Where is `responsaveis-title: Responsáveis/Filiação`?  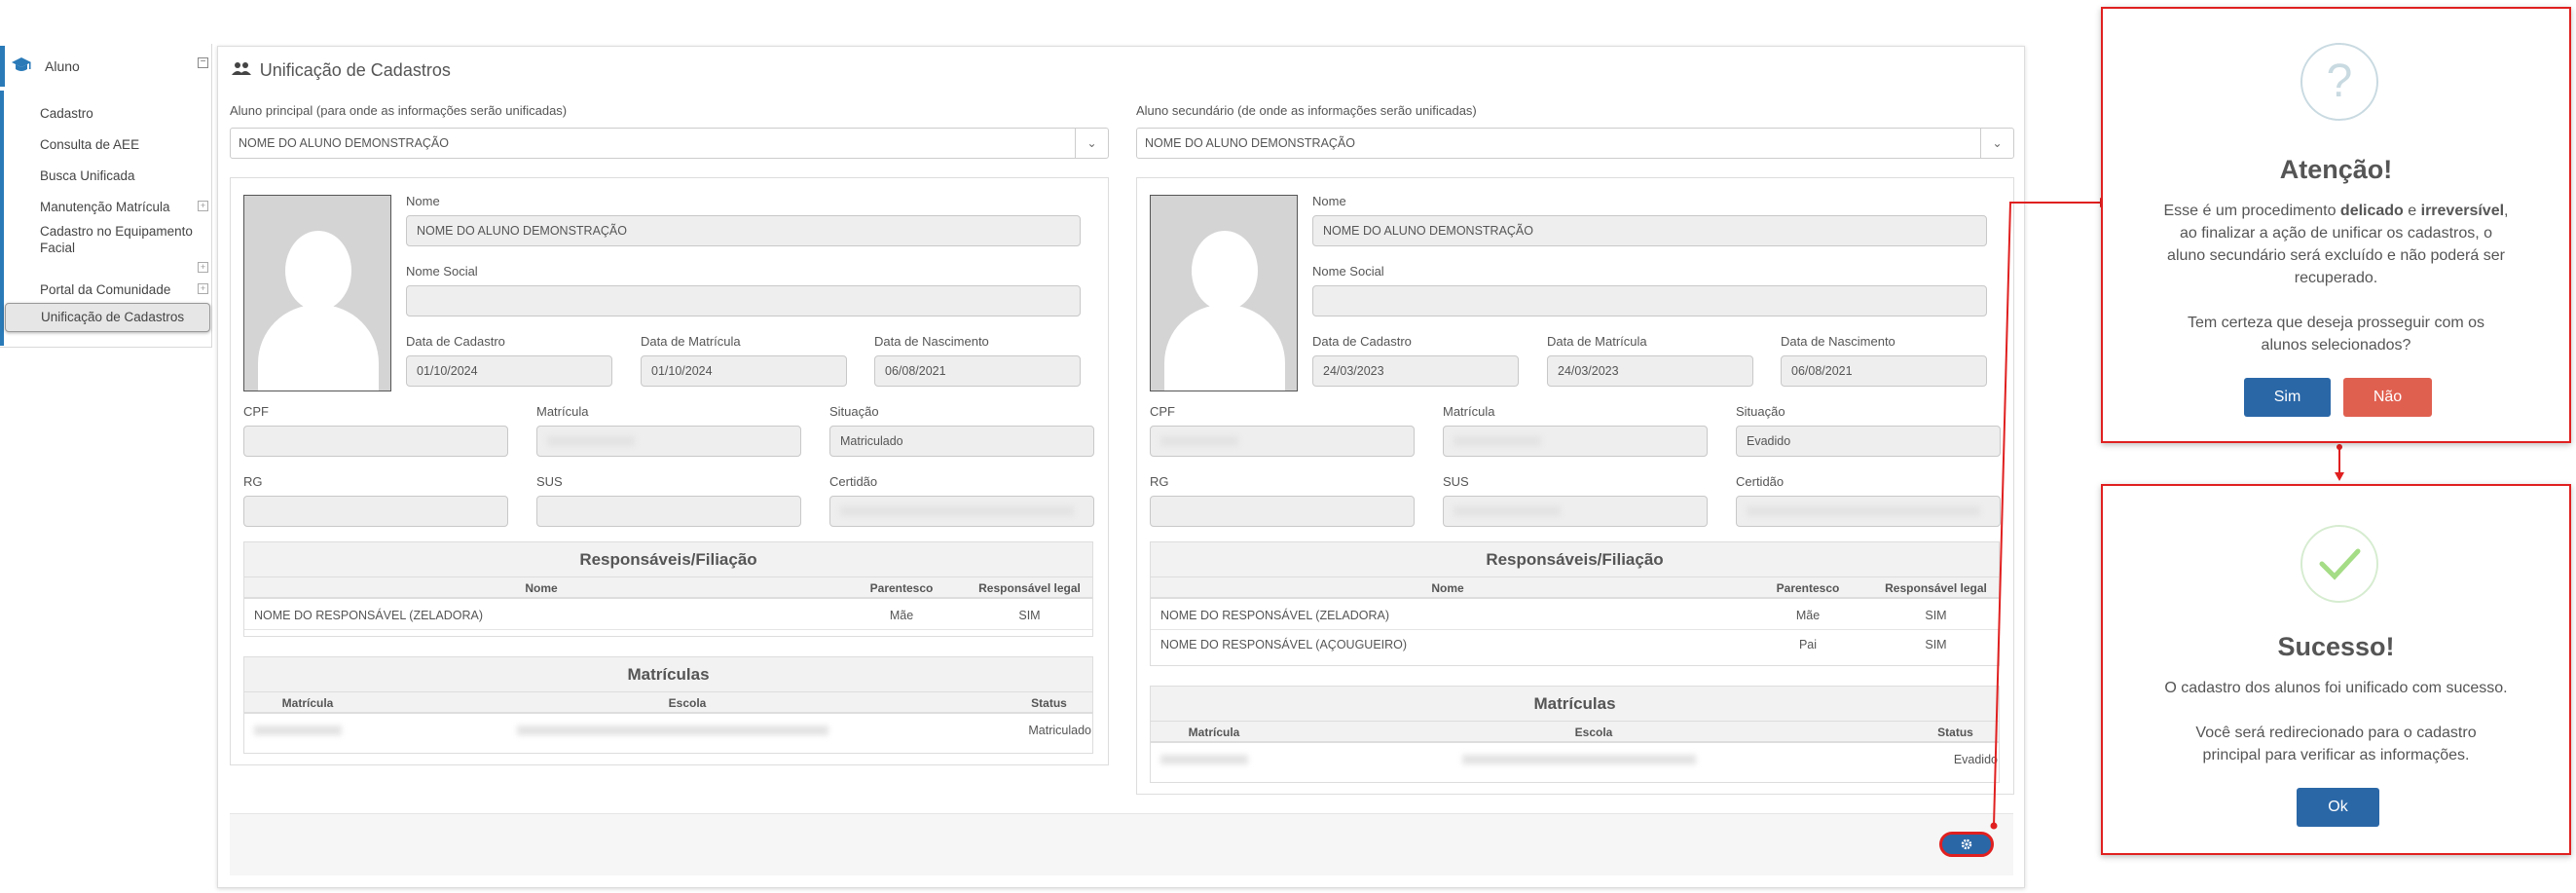
responsaveis-title: Responsáveis/Filiação is located at coordinates (668, 560).